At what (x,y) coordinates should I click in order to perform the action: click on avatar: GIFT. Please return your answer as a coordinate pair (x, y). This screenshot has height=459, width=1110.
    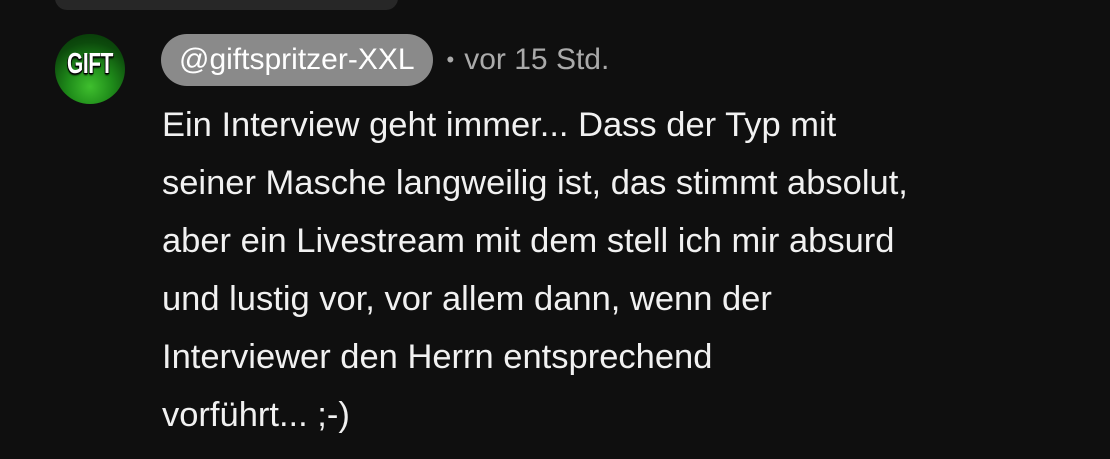
    Looking at the image, I should click on (90, 69).